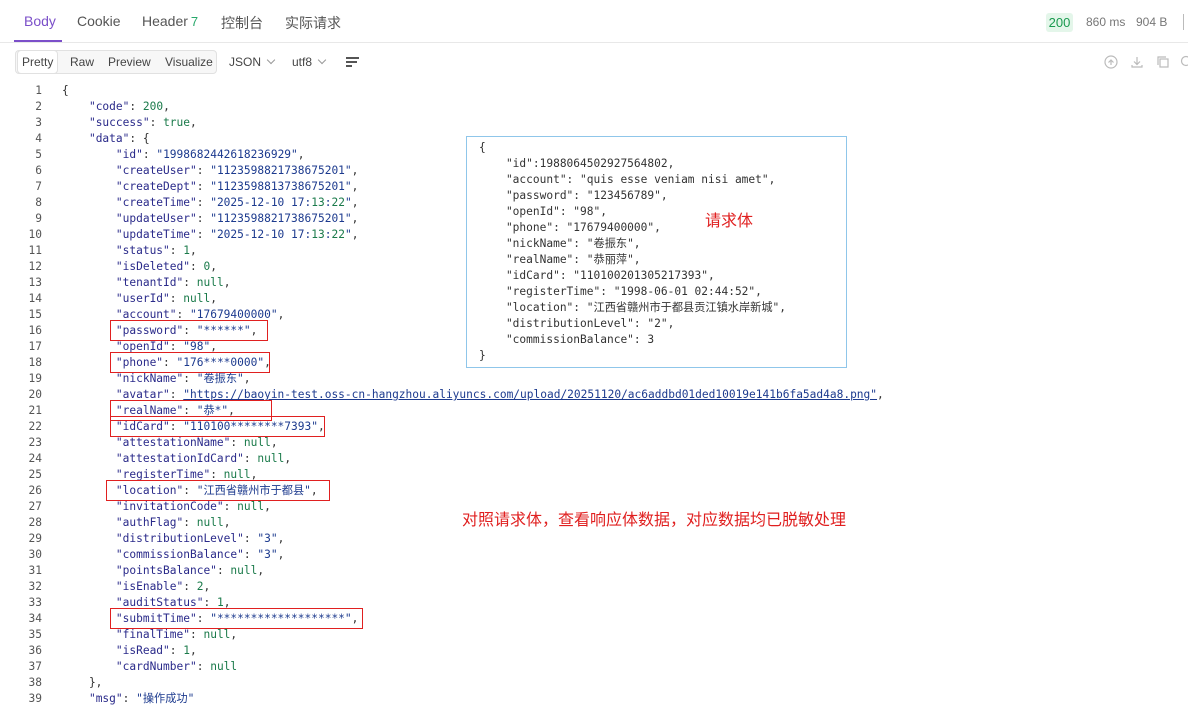 The height and width of the screenshot is (710, 1188). What do you see at coordinates (1152, 22) in the screenshot?
I see `response-size: 904 B` at bounding box center [1152, 22].